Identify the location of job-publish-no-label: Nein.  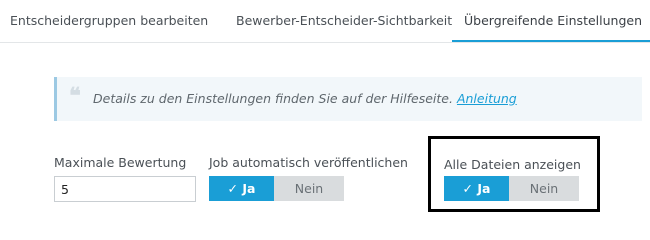
(309, 188).